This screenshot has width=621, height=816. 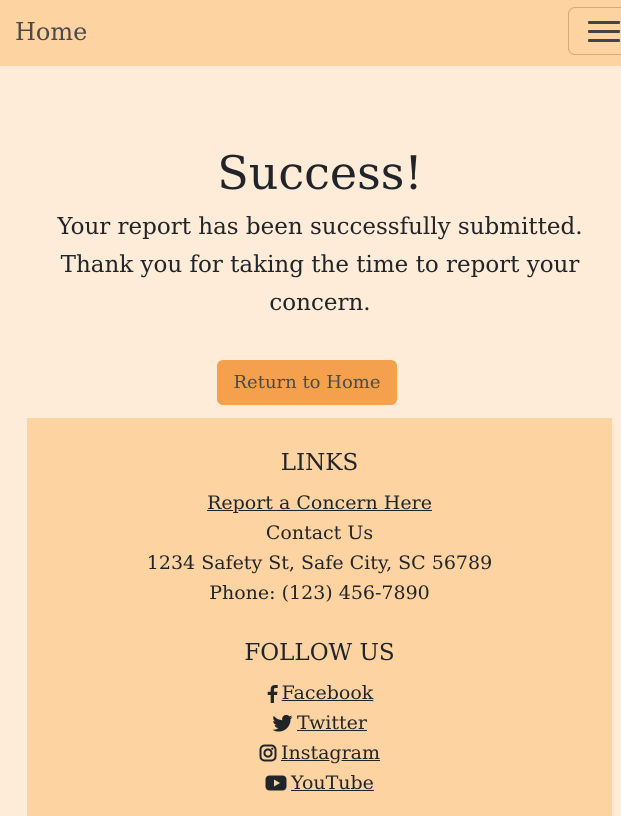 I want to click on facebook-link: Facebook, so click(x=320, y=693).